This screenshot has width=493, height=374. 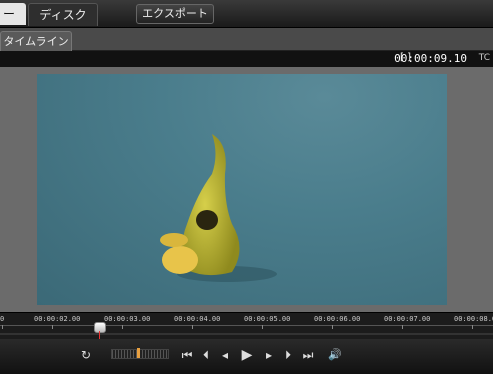 I want to click on timecode-mode: TC, so click(x=484, y=58).